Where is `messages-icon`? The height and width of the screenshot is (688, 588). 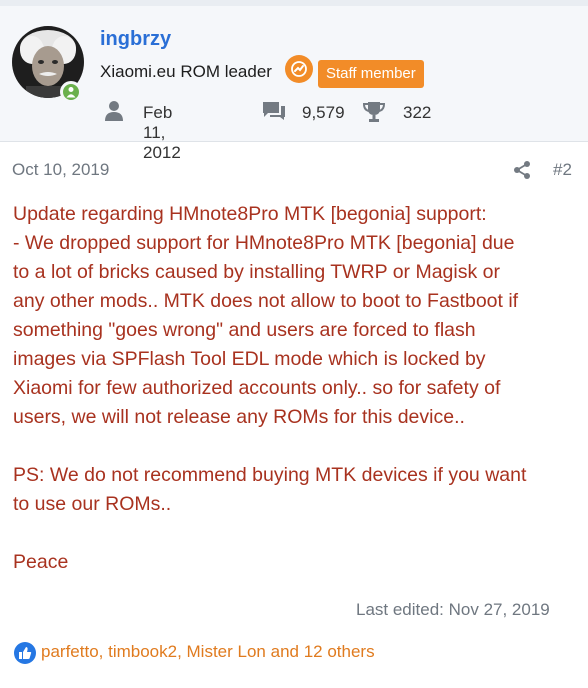 messages-icon is located at coordinates (274, 113).